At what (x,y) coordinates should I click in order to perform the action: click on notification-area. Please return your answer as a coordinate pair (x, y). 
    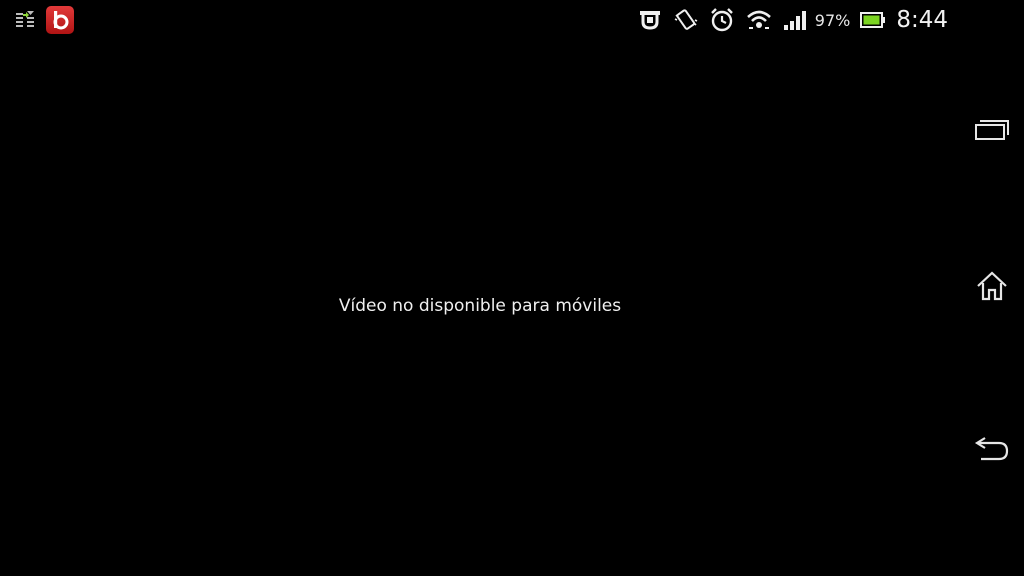
    Looking at the image, I should click on (49, 20).